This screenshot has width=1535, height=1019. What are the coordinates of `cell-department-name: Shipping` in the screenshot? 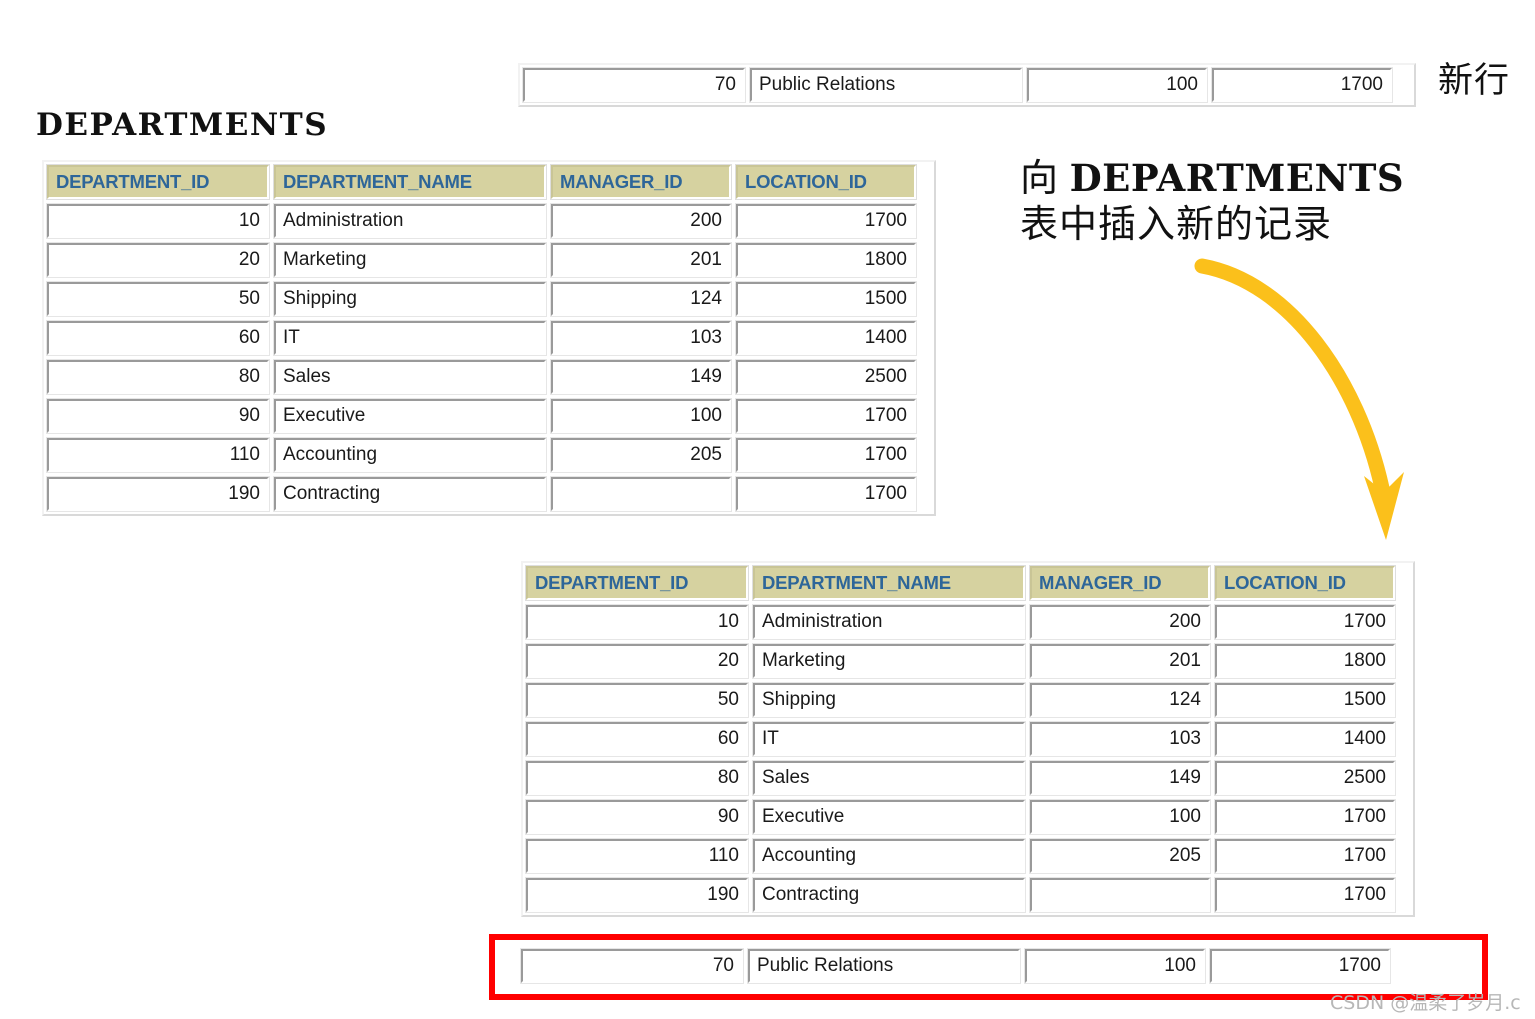 It's located at (889, 700).